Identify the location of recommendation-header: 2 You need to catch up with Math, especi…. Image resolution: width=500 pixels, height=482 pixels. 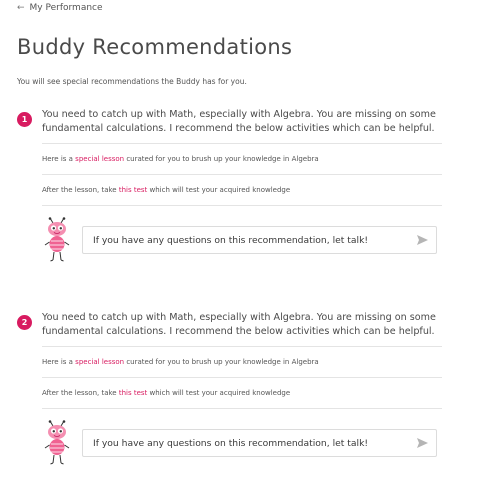
(229, 325).